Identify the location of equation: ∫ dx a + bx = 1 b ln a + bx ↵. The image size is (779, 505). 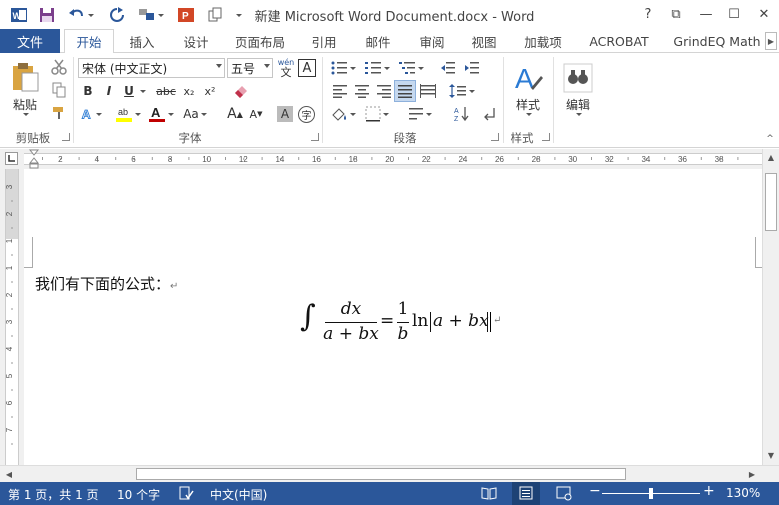
(415, 324).